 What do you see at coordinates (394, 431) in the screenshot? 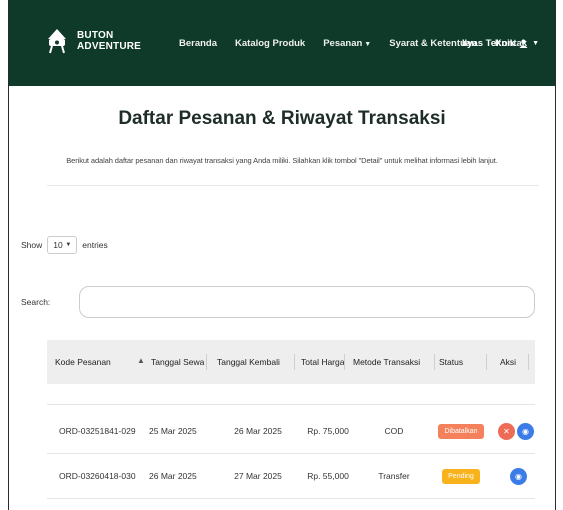
I see `cell-metode: COD` at bounding box center [394, 431].